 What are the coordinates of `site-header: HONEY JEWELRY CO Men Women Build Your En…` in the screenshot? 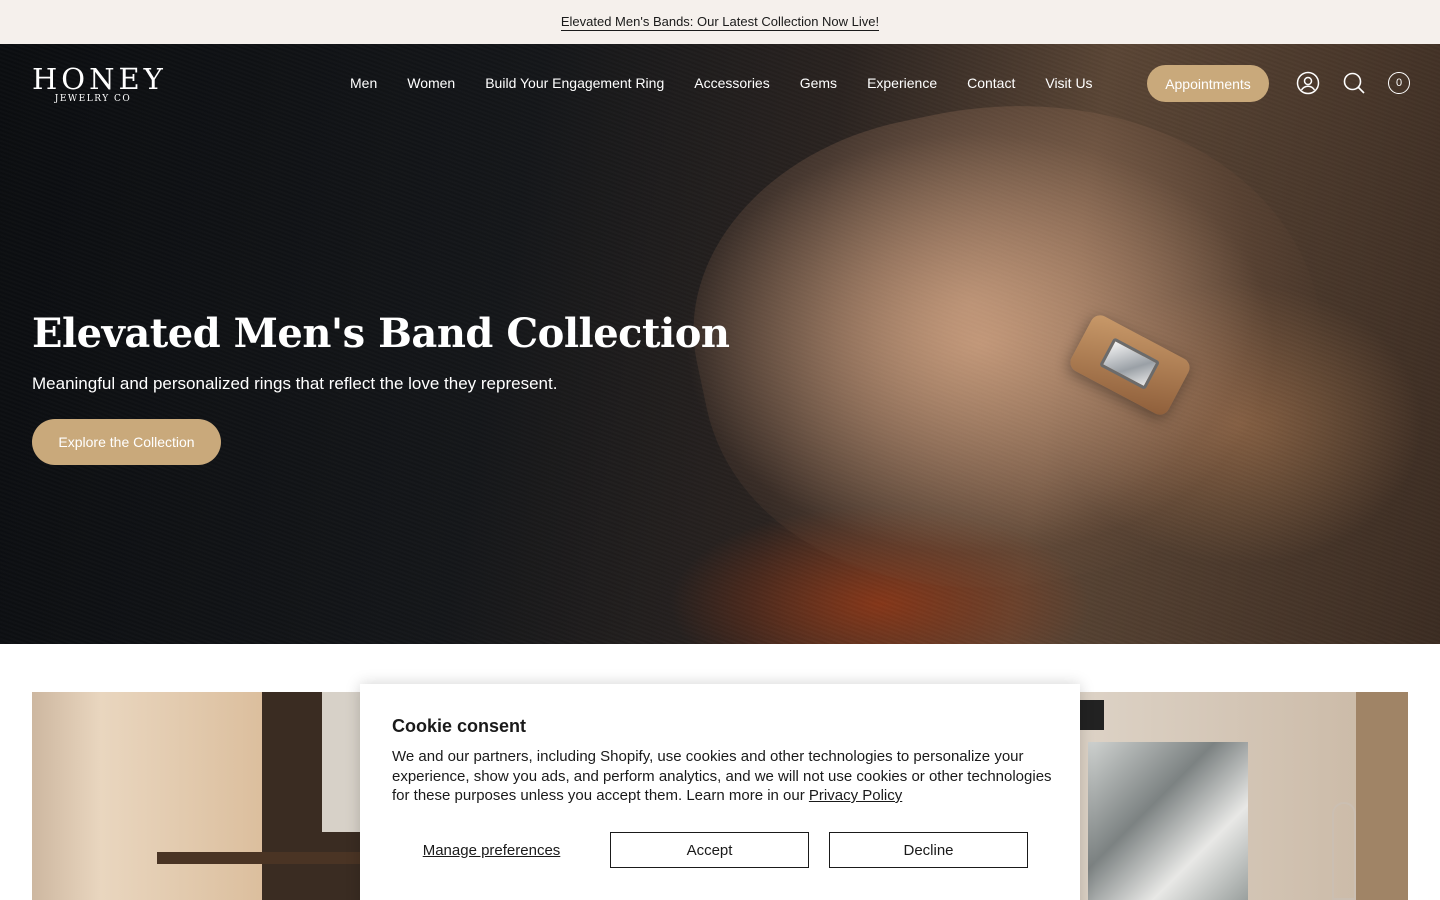 It's located at (720, 83).